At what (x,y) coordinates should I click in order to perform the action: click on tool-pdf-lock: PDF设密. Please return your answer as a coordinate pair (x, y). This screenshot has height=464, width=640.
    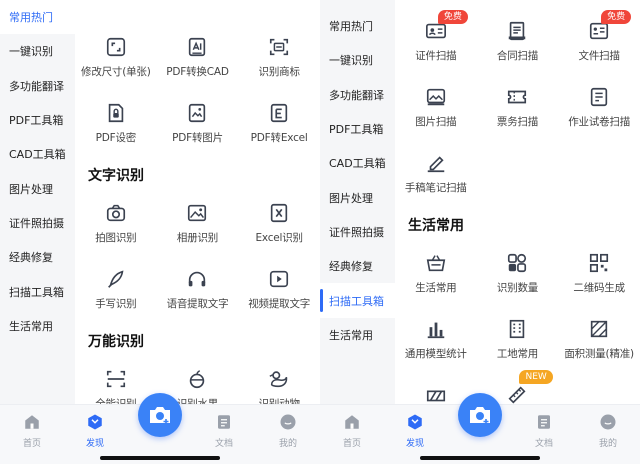
    Looking at the image, I should click on (116, 125).